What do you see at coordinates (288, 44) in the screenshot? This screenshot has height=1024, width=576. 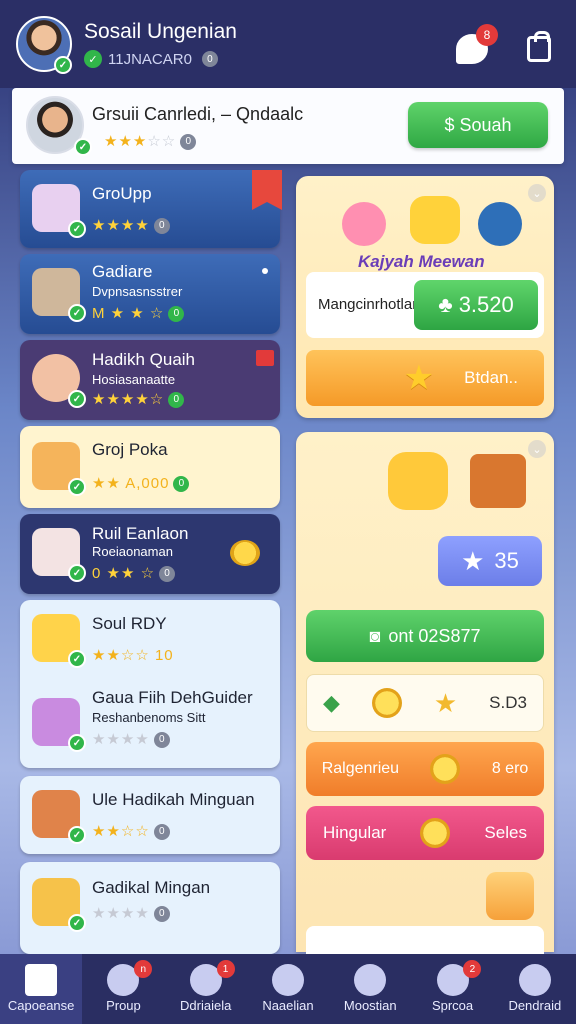 I see `top-bar: ✓ Sosail Ungenian ✓ 11JNACAR0 0 8` at bounding box center [288, 44].